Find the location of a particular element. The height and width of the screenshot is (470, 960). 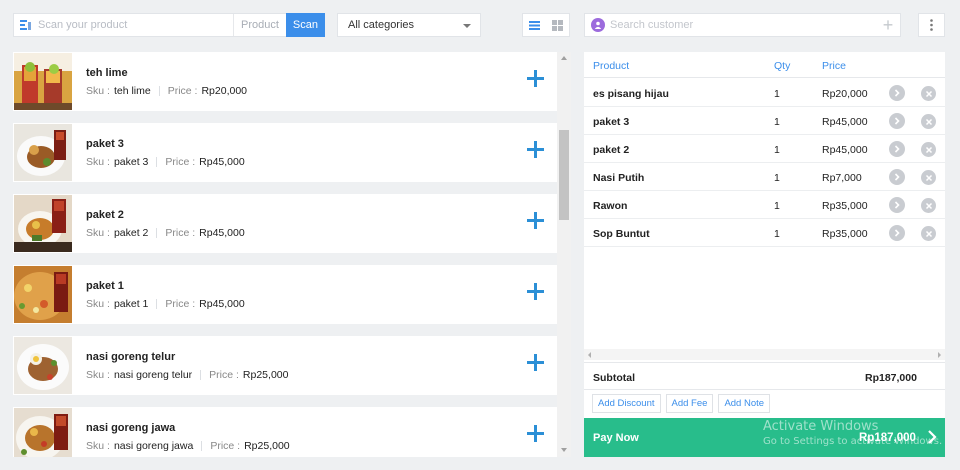

more-options-button is located at coordinates (931, 25).